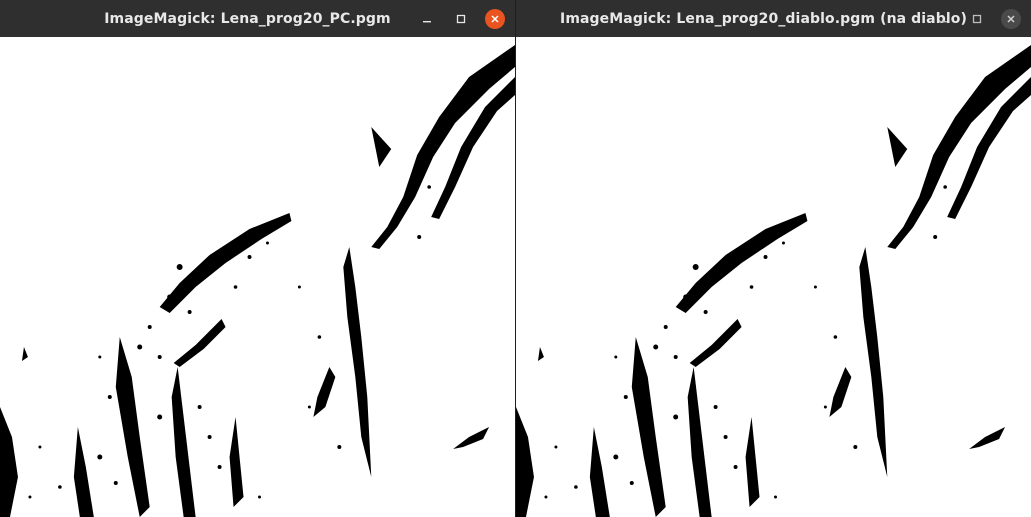 The width and height of the screenshot is (1031, 517). I want to click on window-titlebar: ImageMagick: Lena_prog20_PC.pgm, so click(257, 18).